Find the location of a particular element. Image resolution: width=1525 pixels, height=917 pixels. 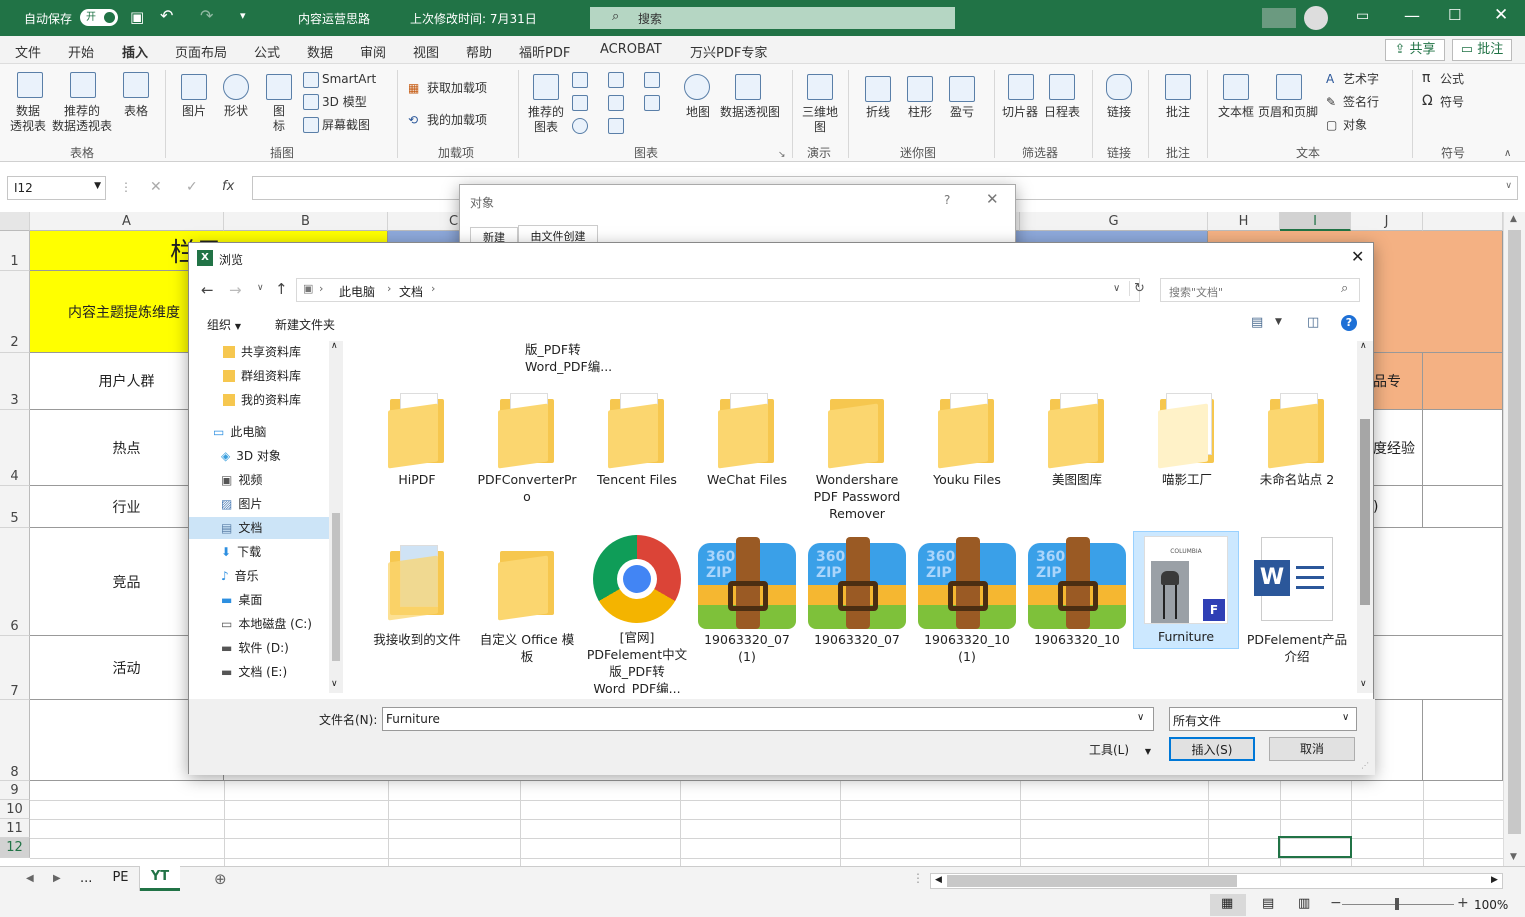

textbox-button: 文本框 is located at coordinates (1236, 112).